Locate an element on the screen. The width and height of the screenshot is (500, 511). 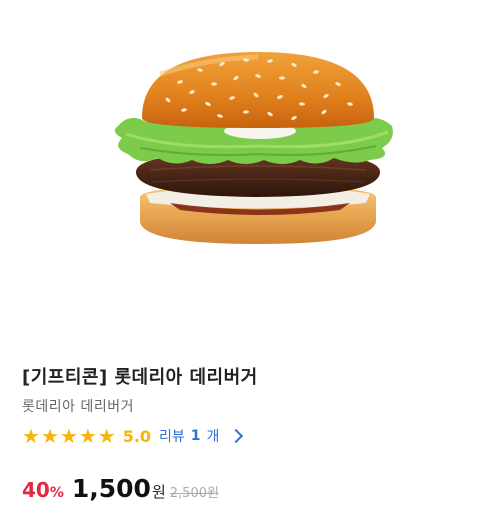
review-label: 리뷰 is located at coordinates (172, 437).